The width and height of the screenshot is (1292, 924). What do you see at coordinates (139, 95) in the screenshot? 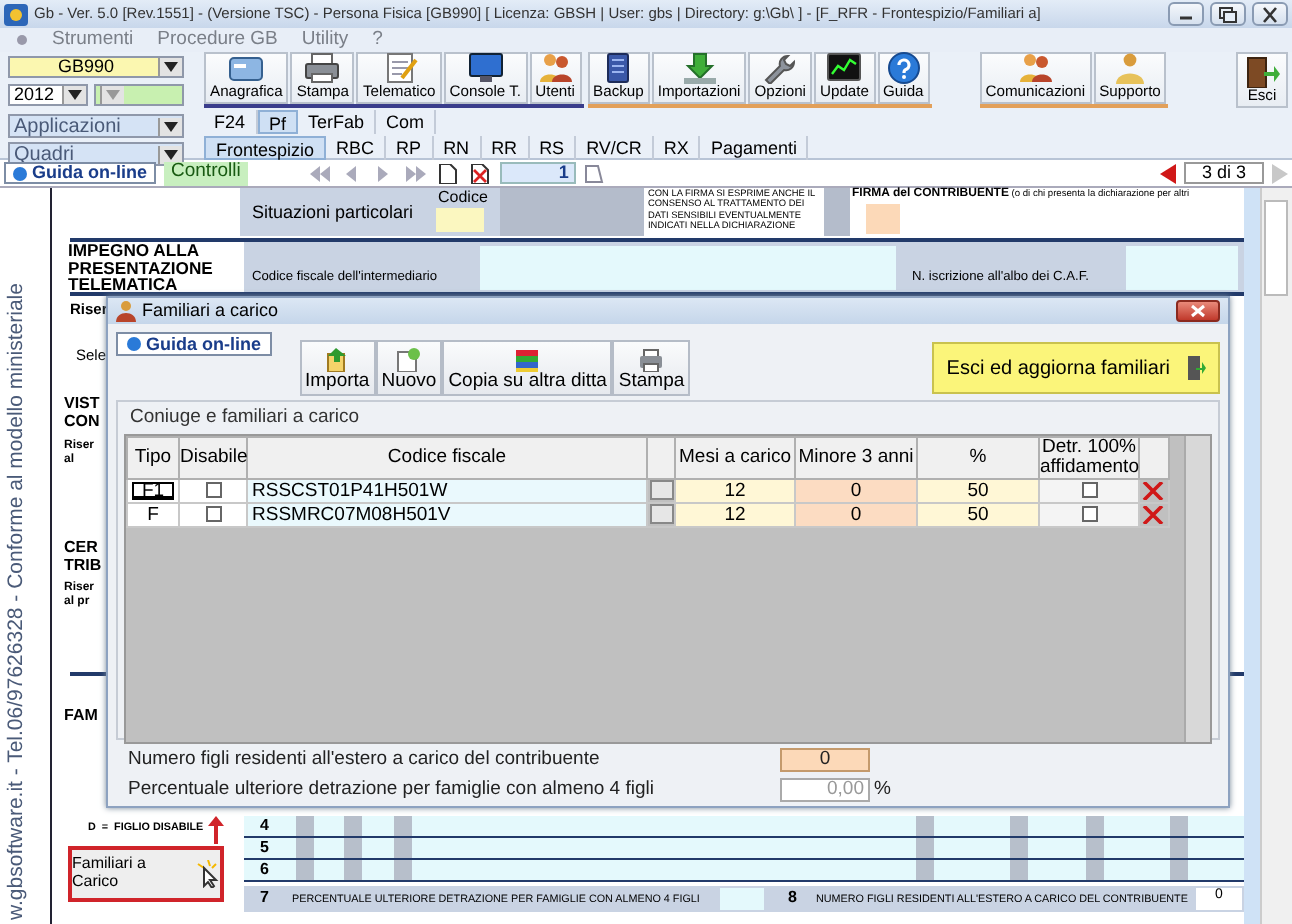
I see `empty-select` at bounding box center [139, 95].